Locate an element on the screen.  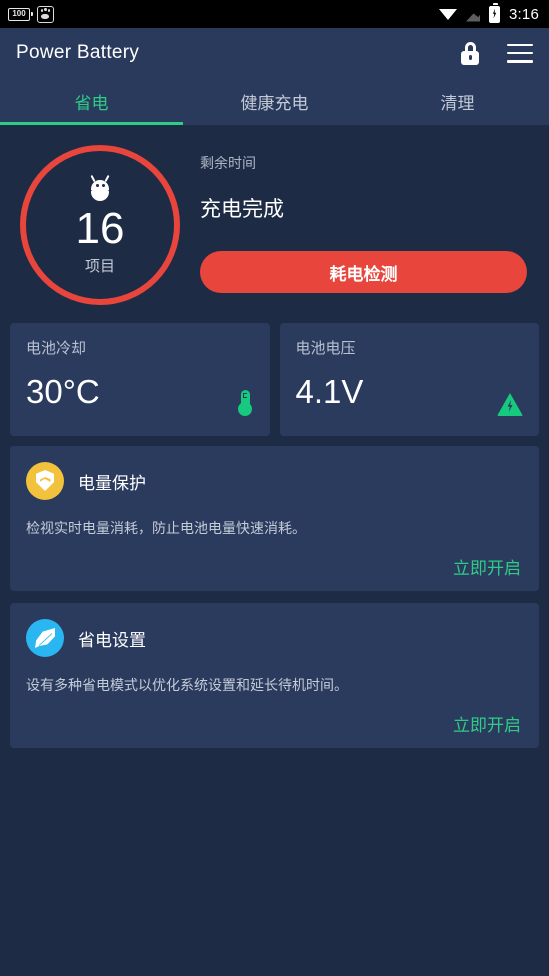
feature-desc-power-protection: 检视实时电量消耗，防止电池电量快速消耗。 is located at coordinates (166, 528).